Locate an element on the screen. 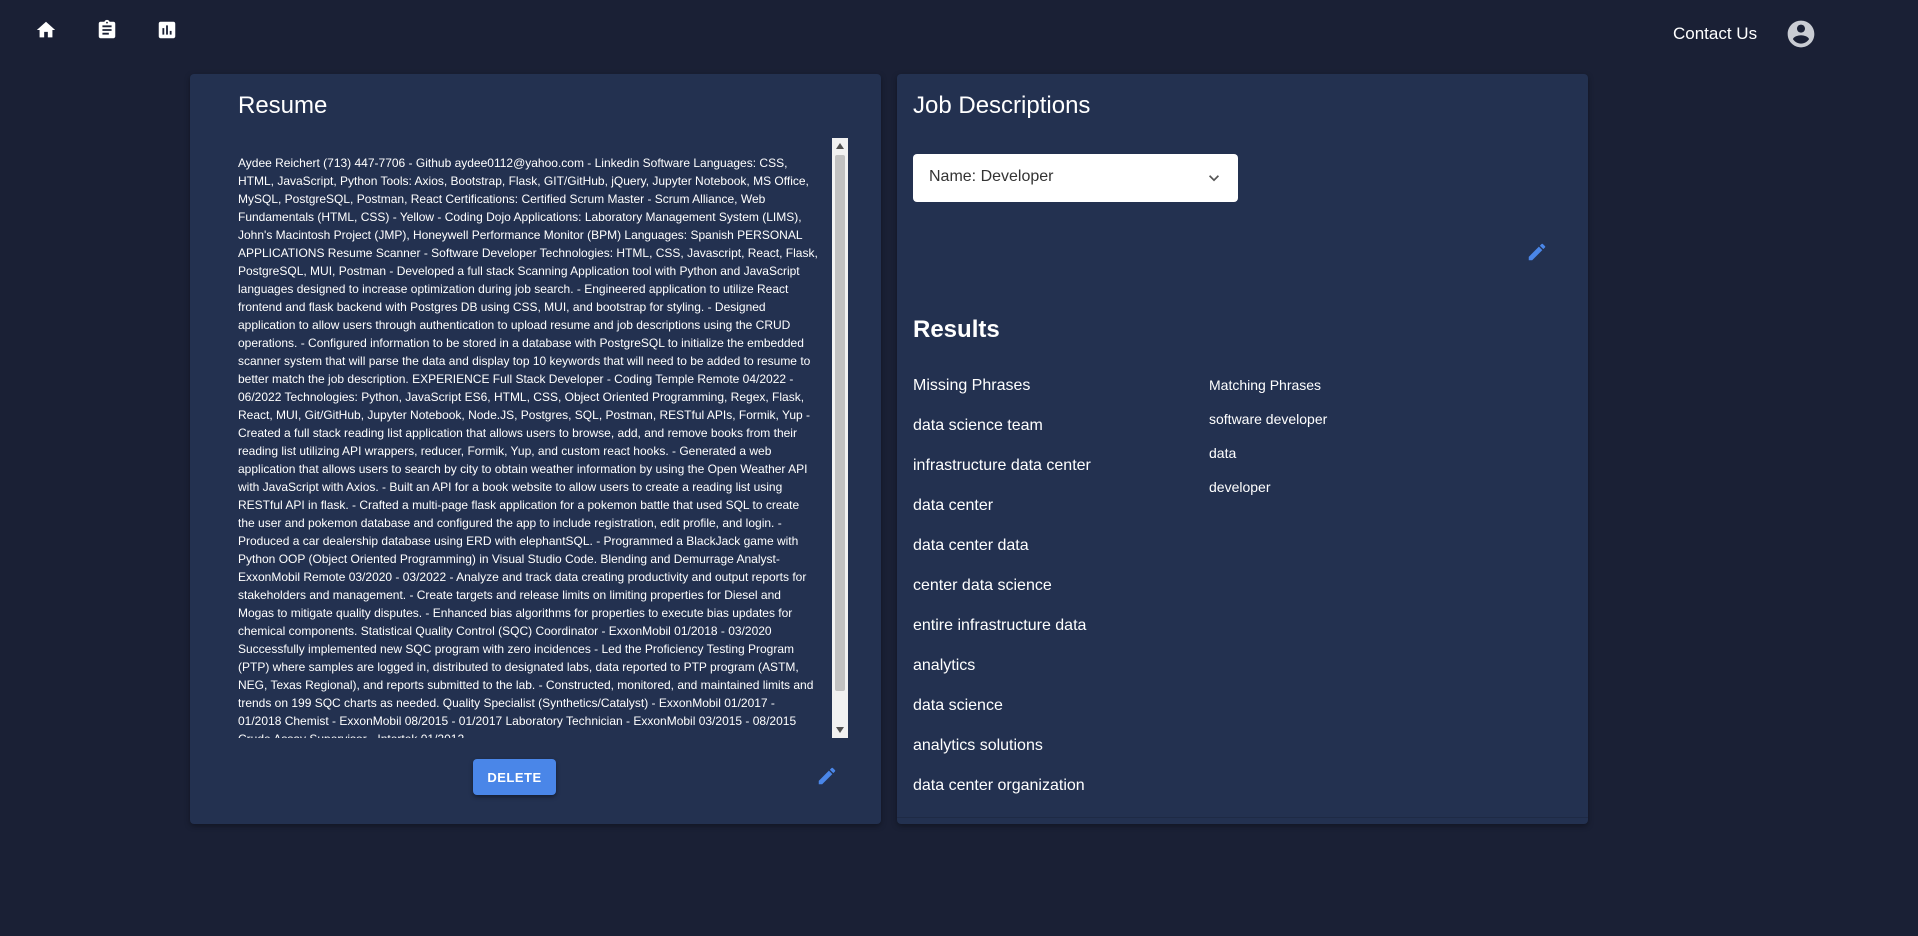 The height and width of the screenshot is (936, 1918). account-circle-icon is located at coordinates (1801, 34).